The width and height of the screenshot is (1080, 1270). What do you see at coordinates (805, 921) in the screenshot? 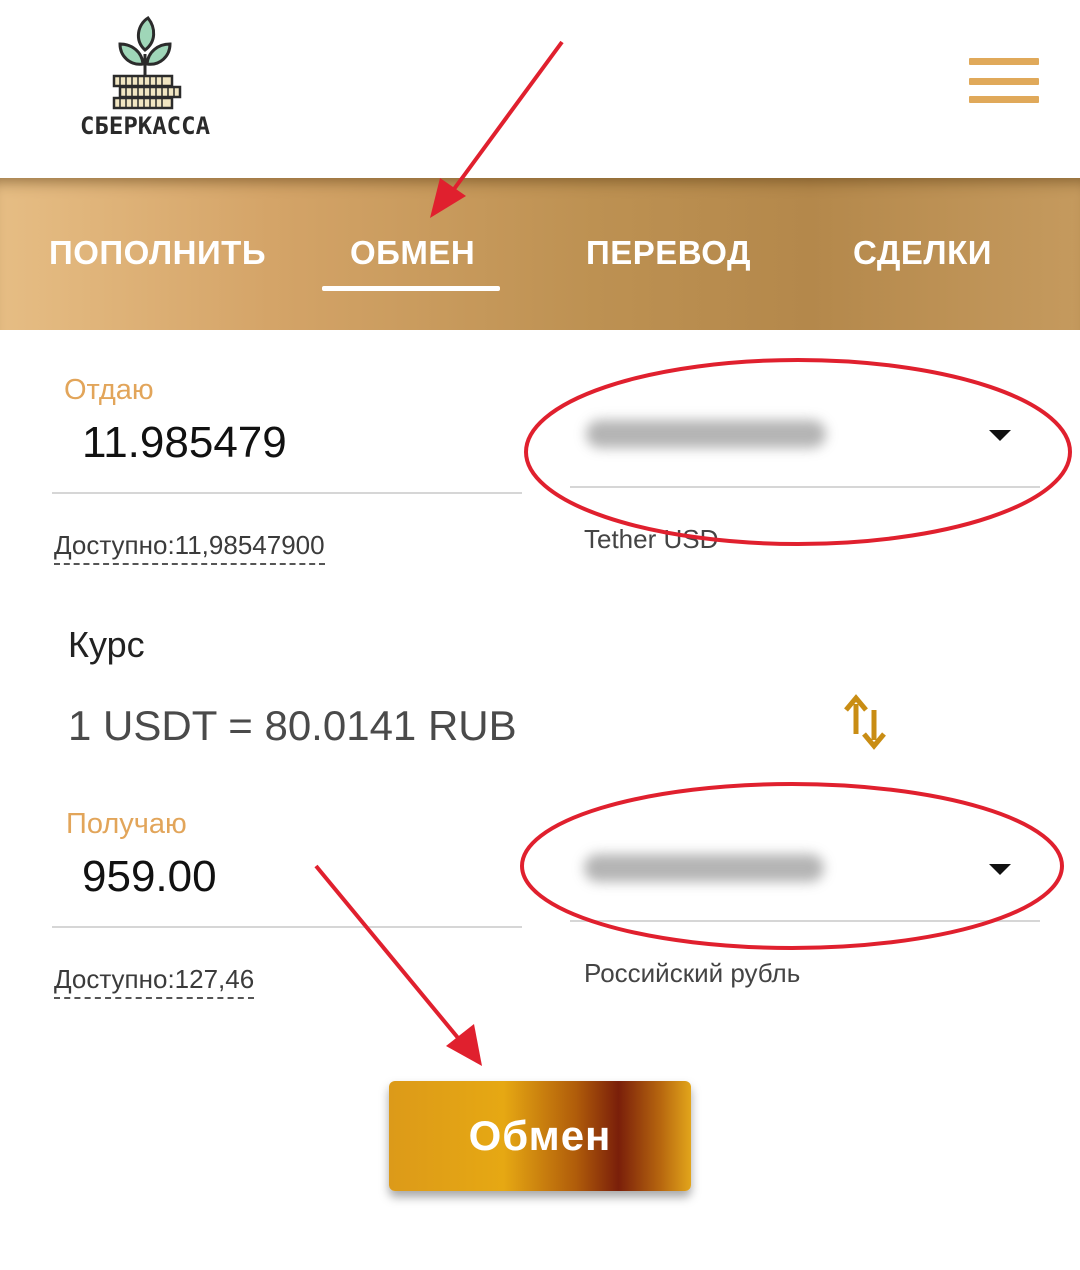
I see `receive-currency-underline` at bounding box center [805, 921].